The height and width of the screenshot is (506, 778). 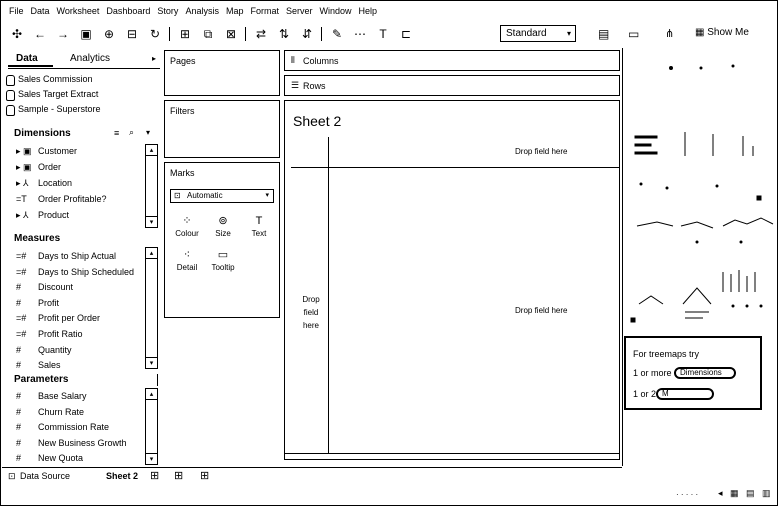 I want to click on field-item: Profit per Order, so click(x=69, y=318).